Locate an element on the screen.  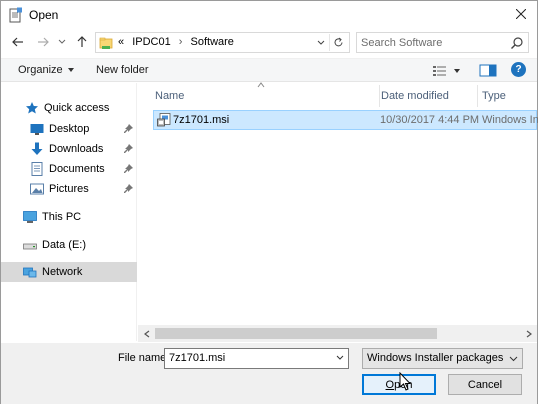
file-name-label: File name: is located at coordinates (144, 358).